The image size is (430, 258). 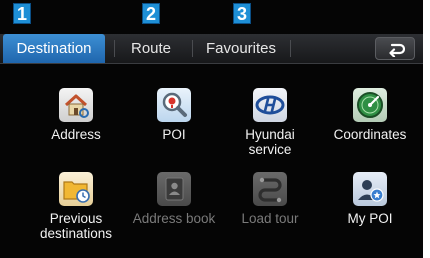 What do you see at coordinates (370, 218) in the screenshot?
I see `menu-item-label: My POI` at bounding box center [370, 218].